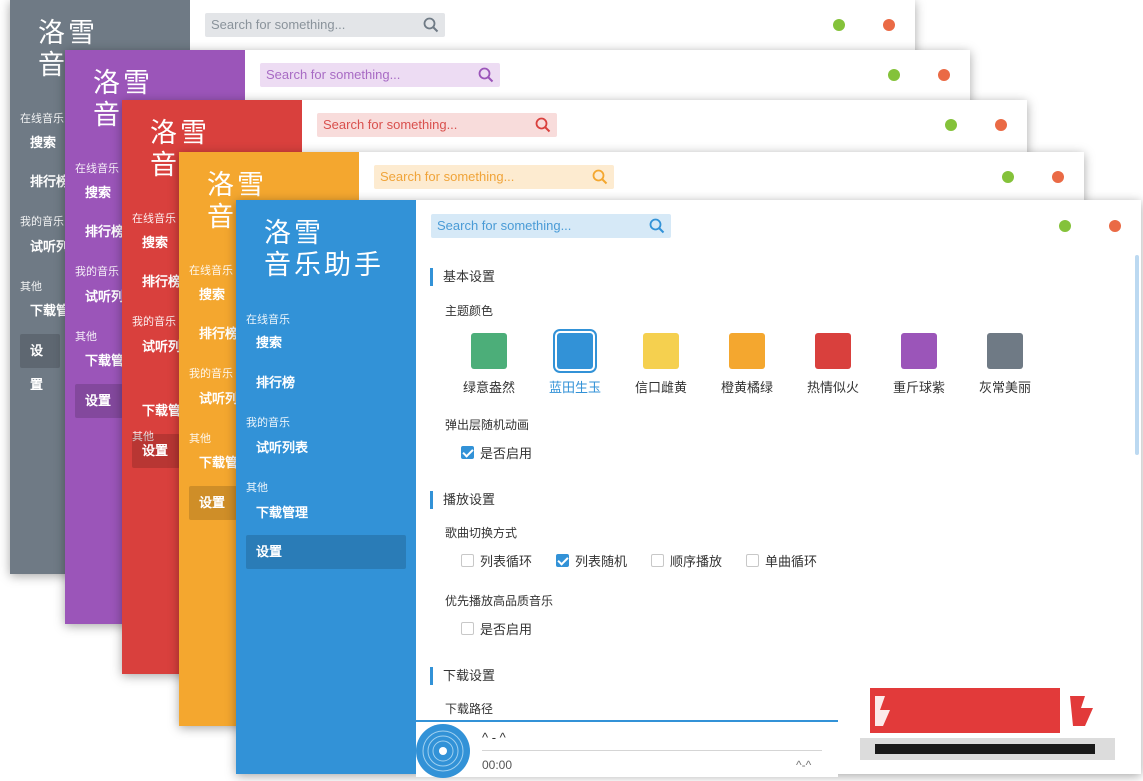  Describe the element at coordinates (919, 386) in the screenshot. I see `theme-name-purple: 重斤球紫` at that location.